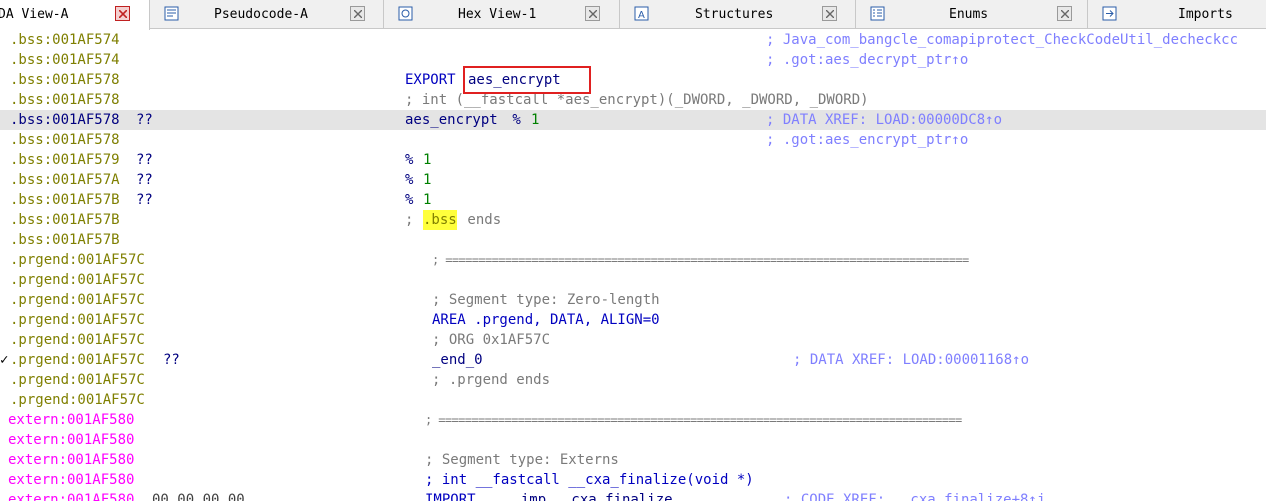  I want to click on segment-comment-prefix: ;, so click(413, 220).